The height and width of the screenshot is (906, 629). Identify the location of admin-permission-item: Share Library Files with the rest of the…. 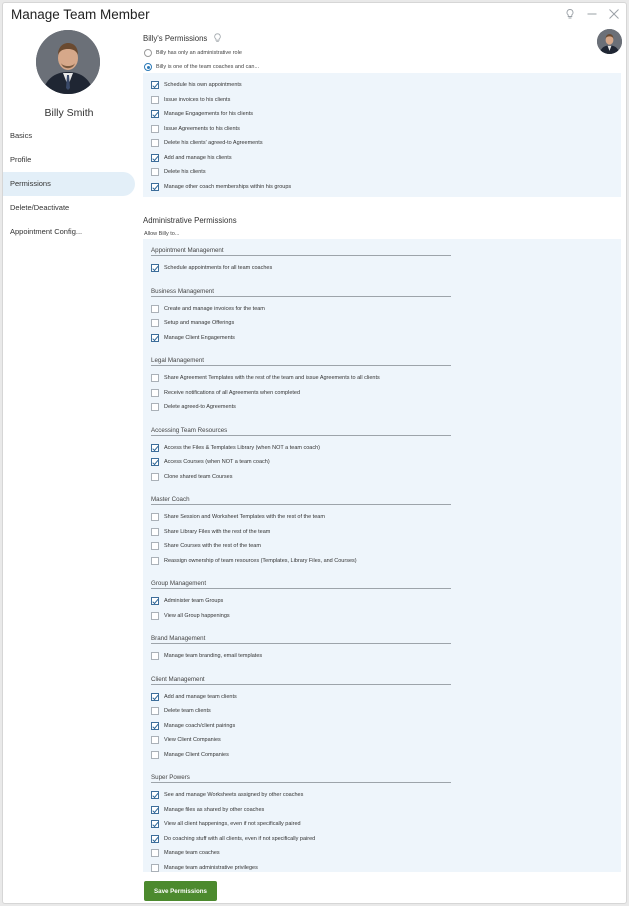
(210, 532).